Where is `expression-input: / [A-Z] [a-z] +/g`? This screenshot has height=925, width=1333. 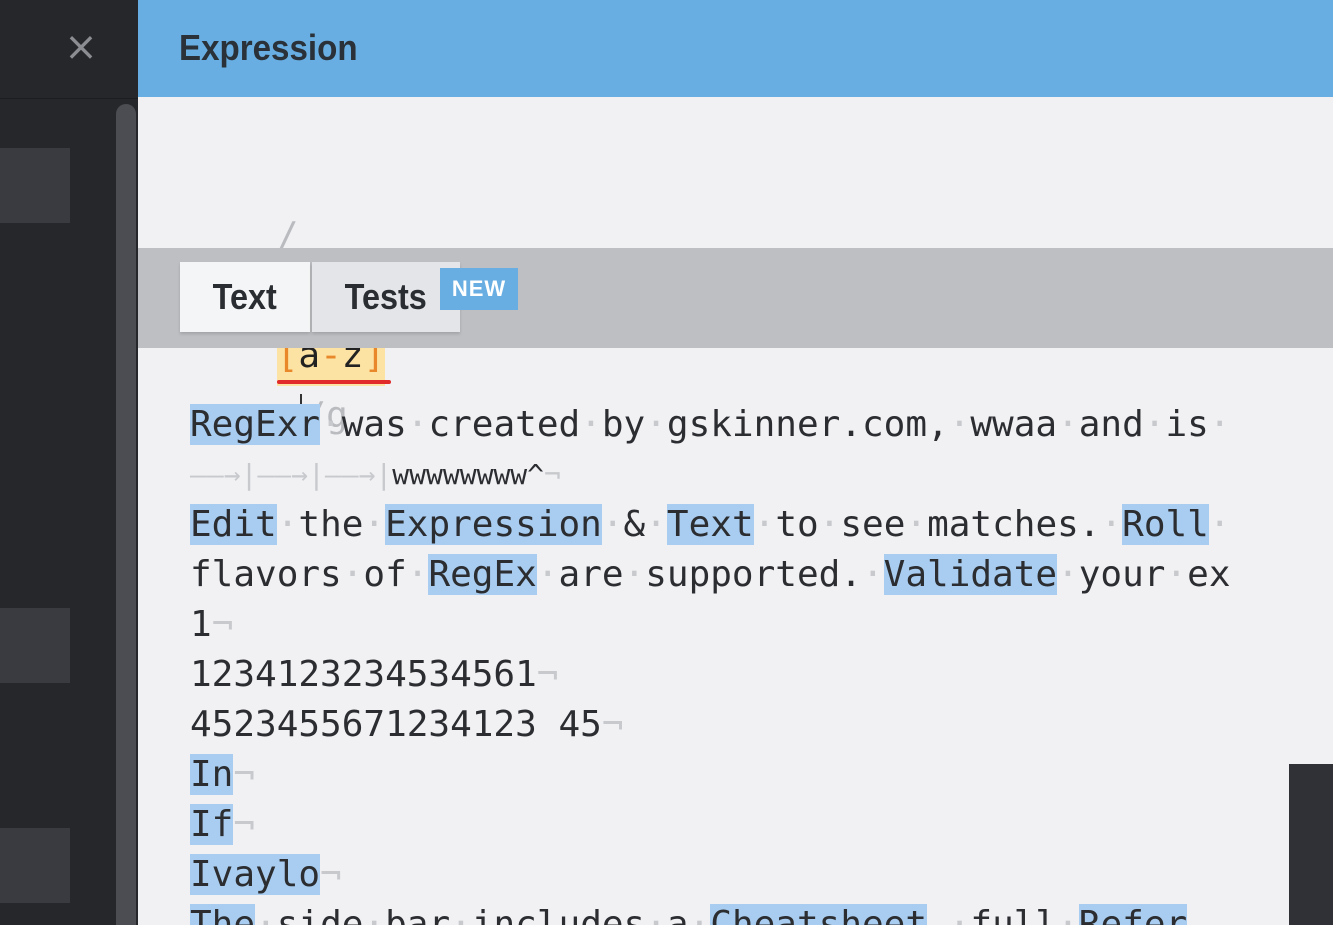 expression-input: / [A-Z] [a-z] +/g is located at coordinates (290, 293).